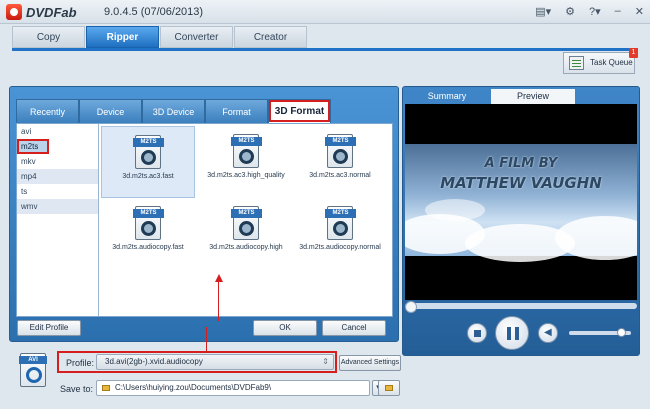  I want to click on format-item-ts: ts, so click(57, 191).